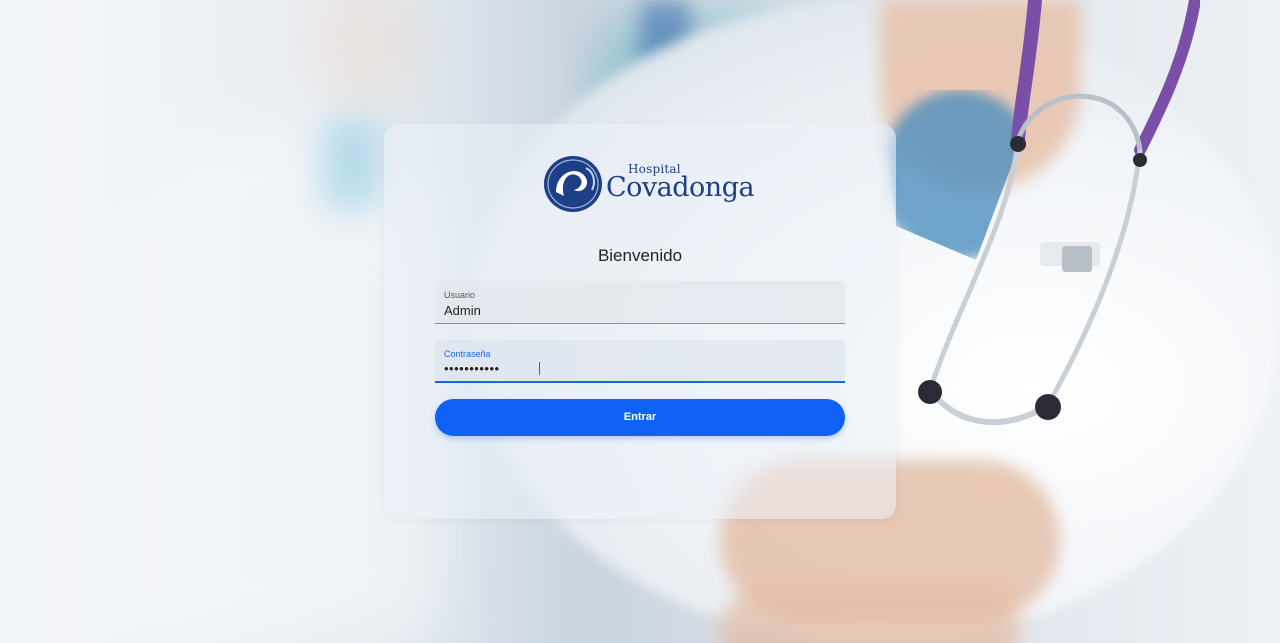 This screenshot has height=643, width=1280. Describe the element at coordinates (680, 187) in the screenshot. I see `logo-text-covadonga: Covadonga` at that location.